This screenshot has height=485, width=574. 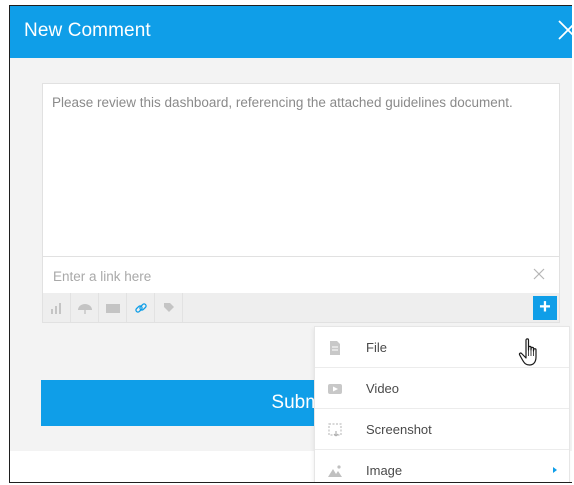 What do you see at coordinates (85, 307) in the screenshot?
I see `umbrella-icon` at bounding box center [85, 307].